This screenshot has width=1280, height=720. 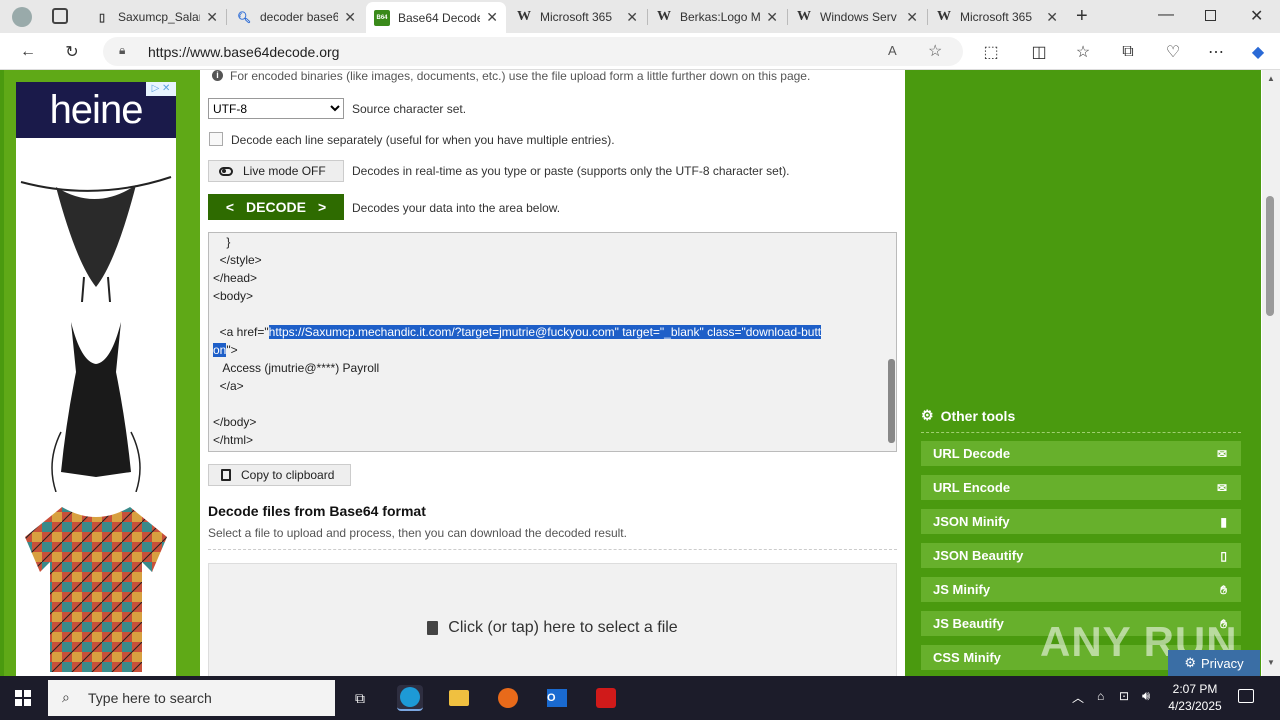 I want to click on tab-base64-decode: B64 Base64 Decode ✕, so click(x=436, y=17).